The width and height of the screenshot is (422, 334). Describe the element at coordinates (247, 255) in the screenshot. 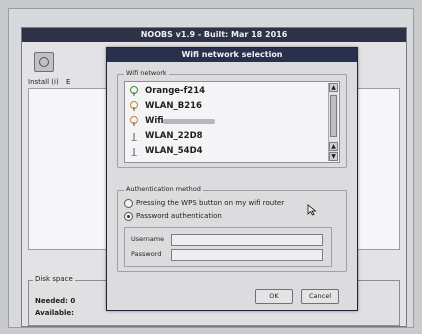

I see `password-field` at that location.